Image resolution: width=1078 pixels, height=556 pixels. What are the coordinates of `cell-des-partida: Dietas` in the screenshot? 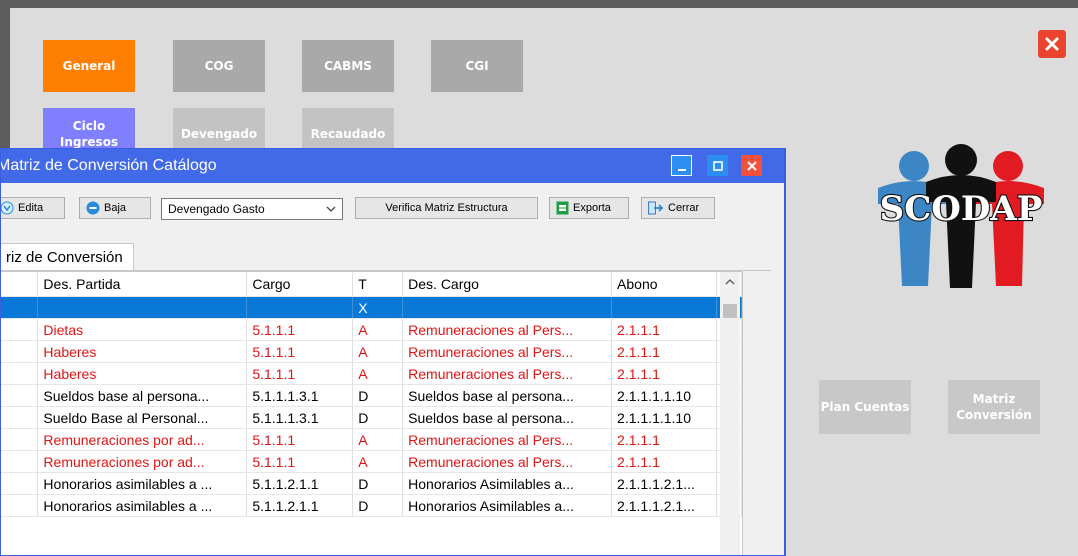 It's located at (142, 329).